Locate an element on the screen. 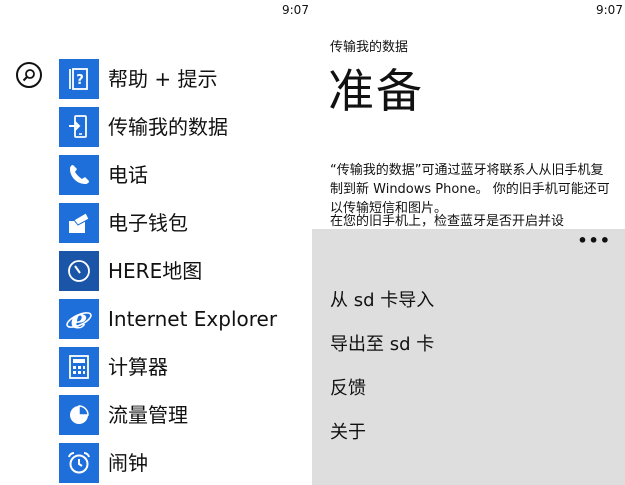  menu-item-about: 关于 is located at coordinates (382, 433).